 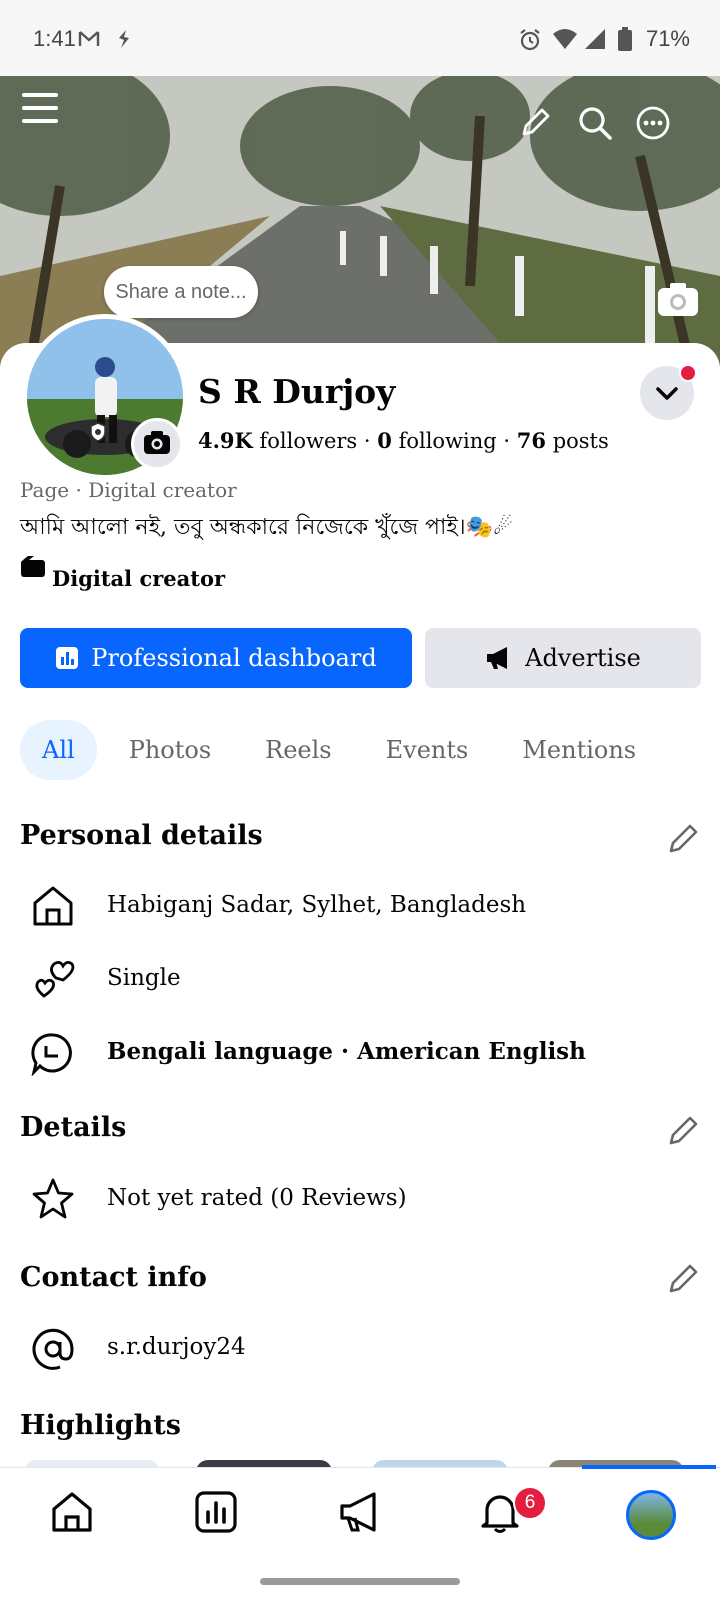 What do you see at coordinates (595, 123) in the screenshot?
I see `search-icon` at bounding box center [595, 123].